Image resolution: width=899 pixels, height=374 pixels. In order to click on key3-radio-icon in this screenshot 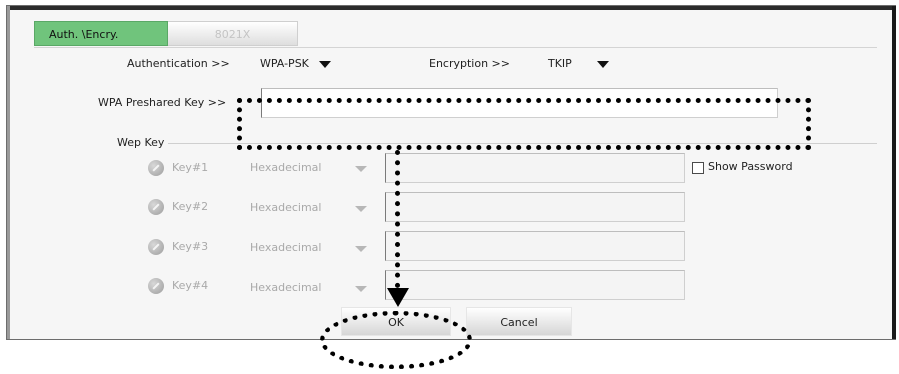, I will do `click(156, 247)`.